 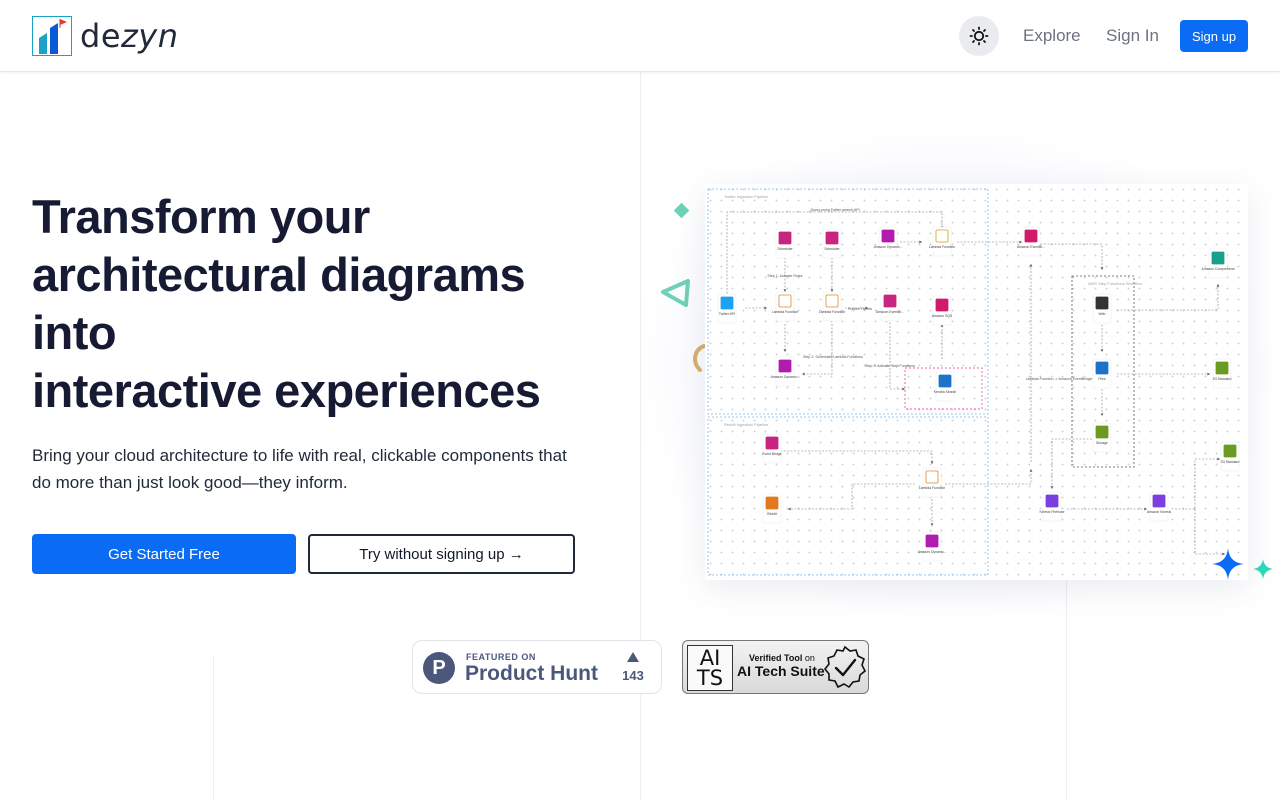 What do you see at coordinates (890, 366) in the screenshot?
I see `diagram-edge-label: Step 3: Activate Step Functions` at bounding box center [890, 366].